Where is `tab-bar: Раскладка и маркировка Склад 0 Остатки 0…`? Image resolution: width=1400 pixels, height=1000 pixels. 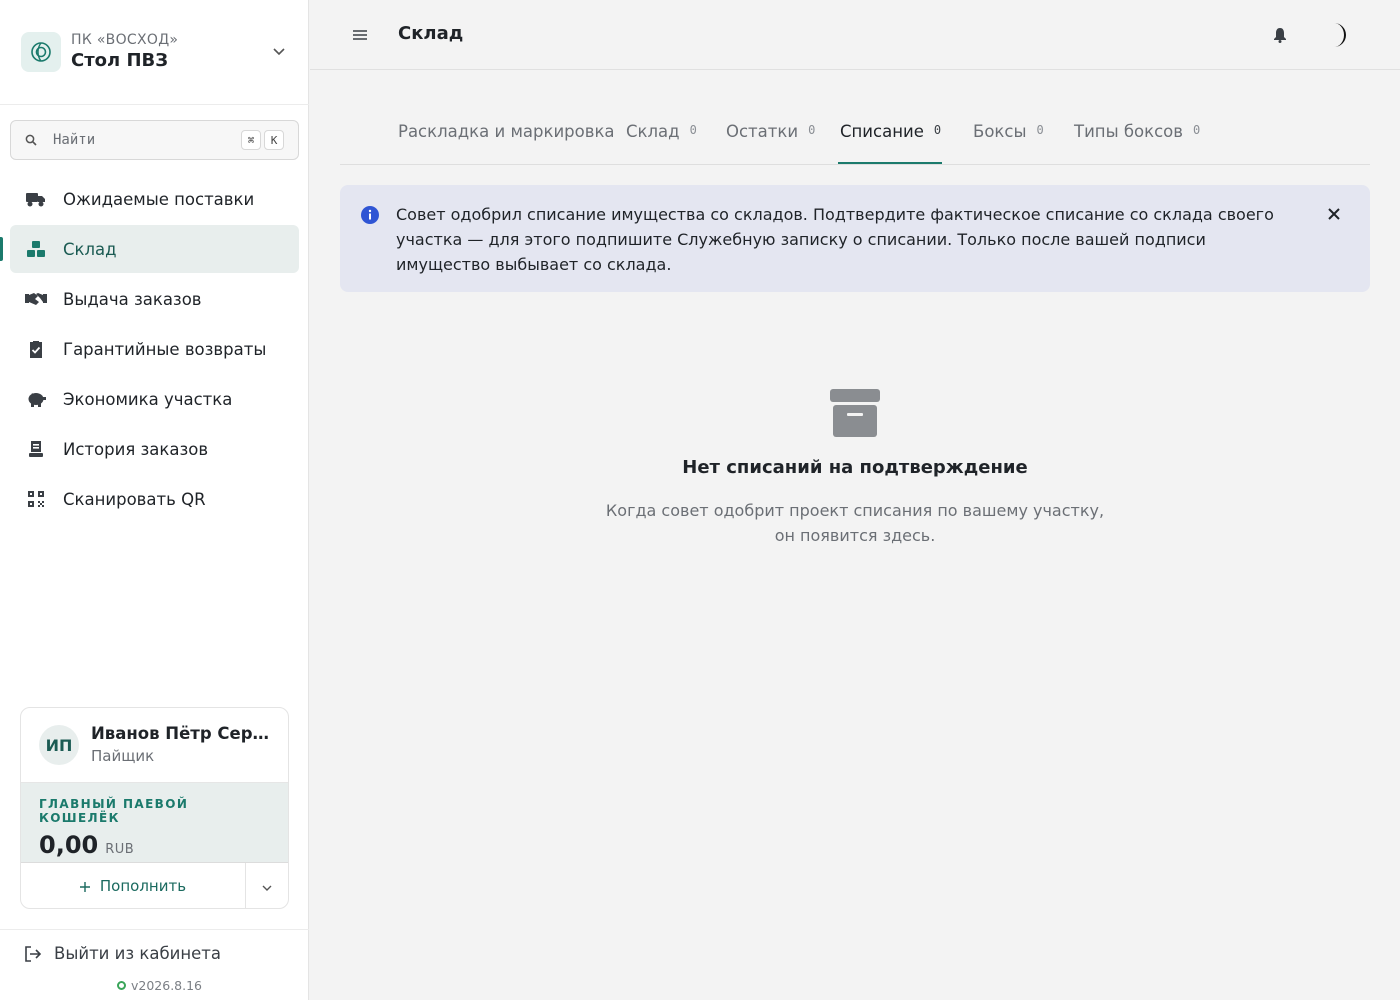 tab-bar: Раскладка и маркировка Склад 0 Остатки 0… is located at coordinates (855, 137).